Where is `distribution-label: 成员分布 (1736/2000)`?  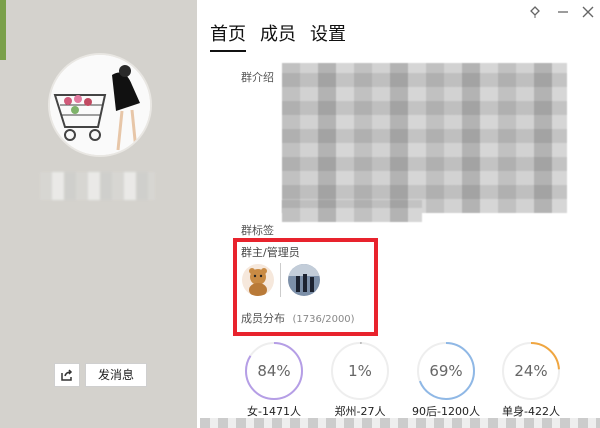
distribution-label: 成员分布 (1736/2000) is located at coordinates (298, 318).